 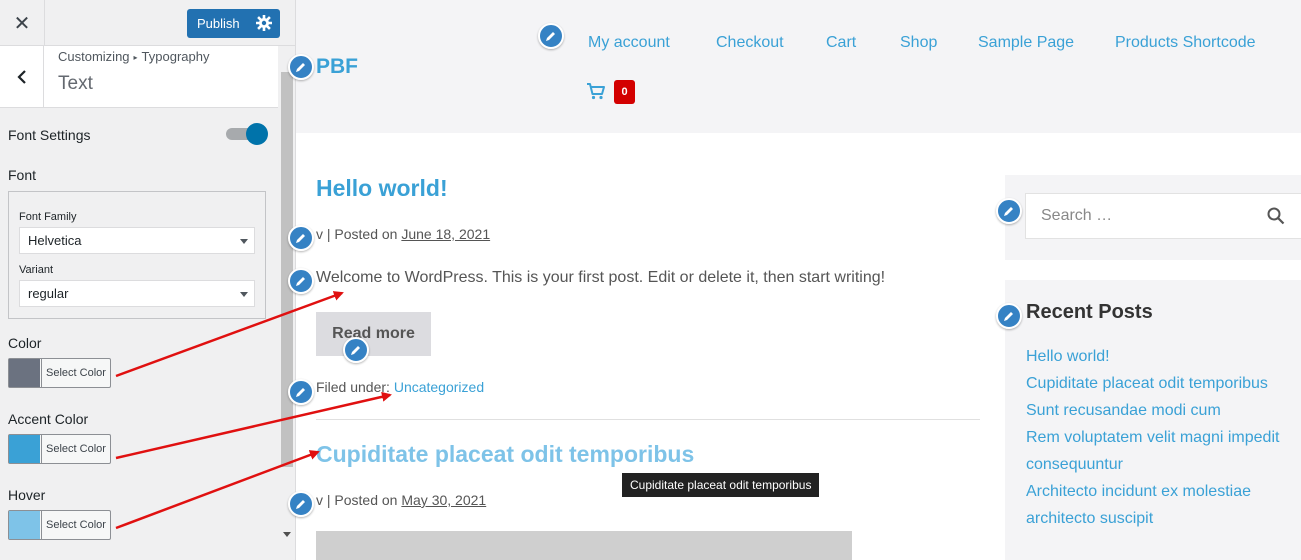 What do you see at coordinates (337, 67) in the screenshot?
I see `site-logo: PBF` at bounding box center [337, 67].